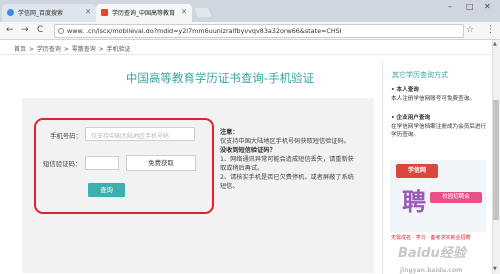 The height and width of the screenshot is (274, 500). Describe the element at coordinates (250, 11) in the screenshot. I see `browser-tab-bar: 学信网_百度搜索 ✕ 学历查询_中国高等教育 ✕ – □ ✕` at that location.